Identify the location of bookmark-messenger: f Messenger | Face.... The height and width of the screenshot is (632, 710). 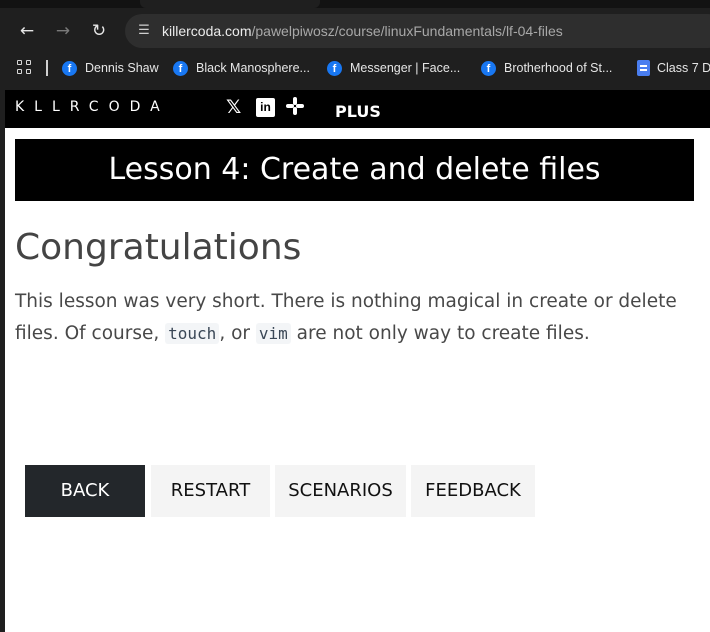
(393, 68).